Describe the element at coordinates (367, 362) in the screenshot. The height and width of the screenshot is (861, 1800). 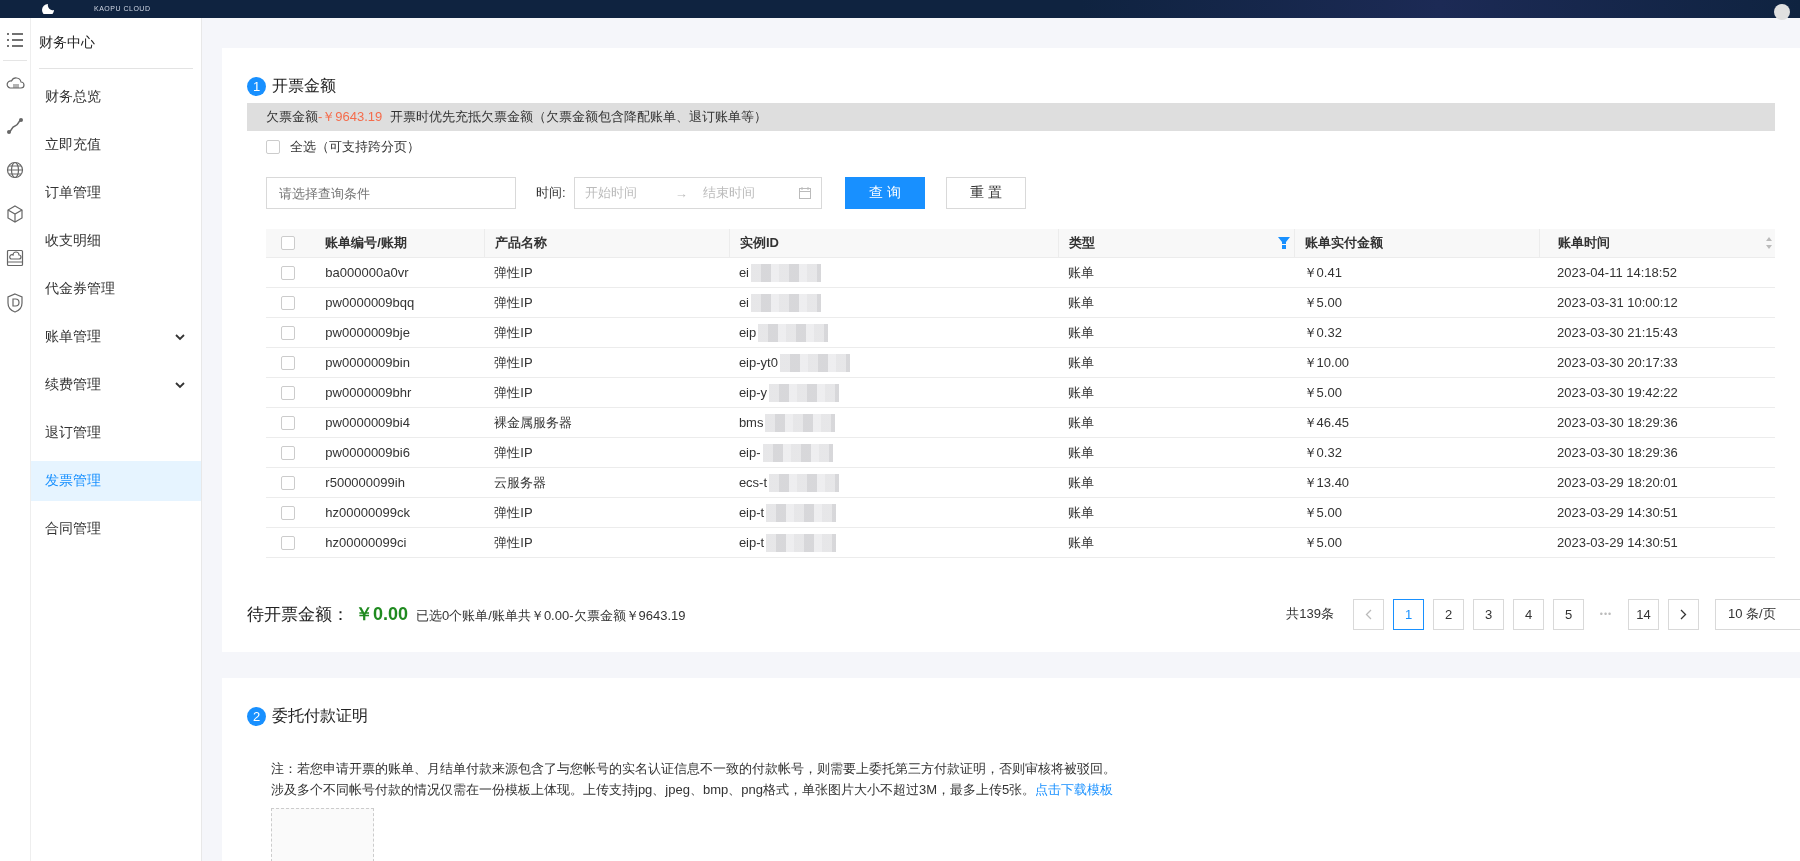
I see `table-cell: pw0000009bin` at that location.